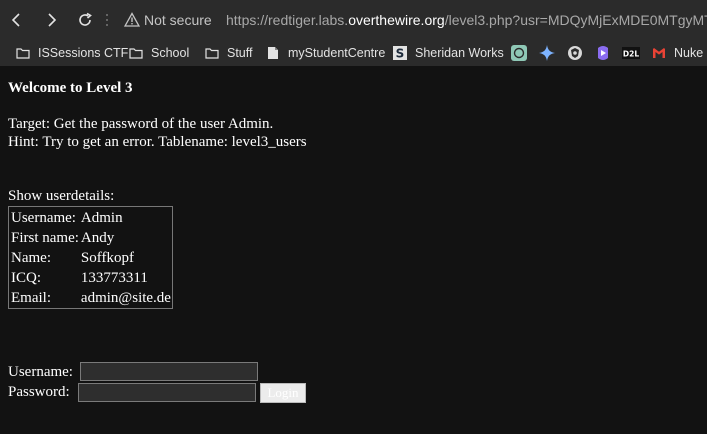  What do you see at coordinates (114, 277) in the screenshot?
I see `detail-value: 133773311` at bounding box center [114, 277].